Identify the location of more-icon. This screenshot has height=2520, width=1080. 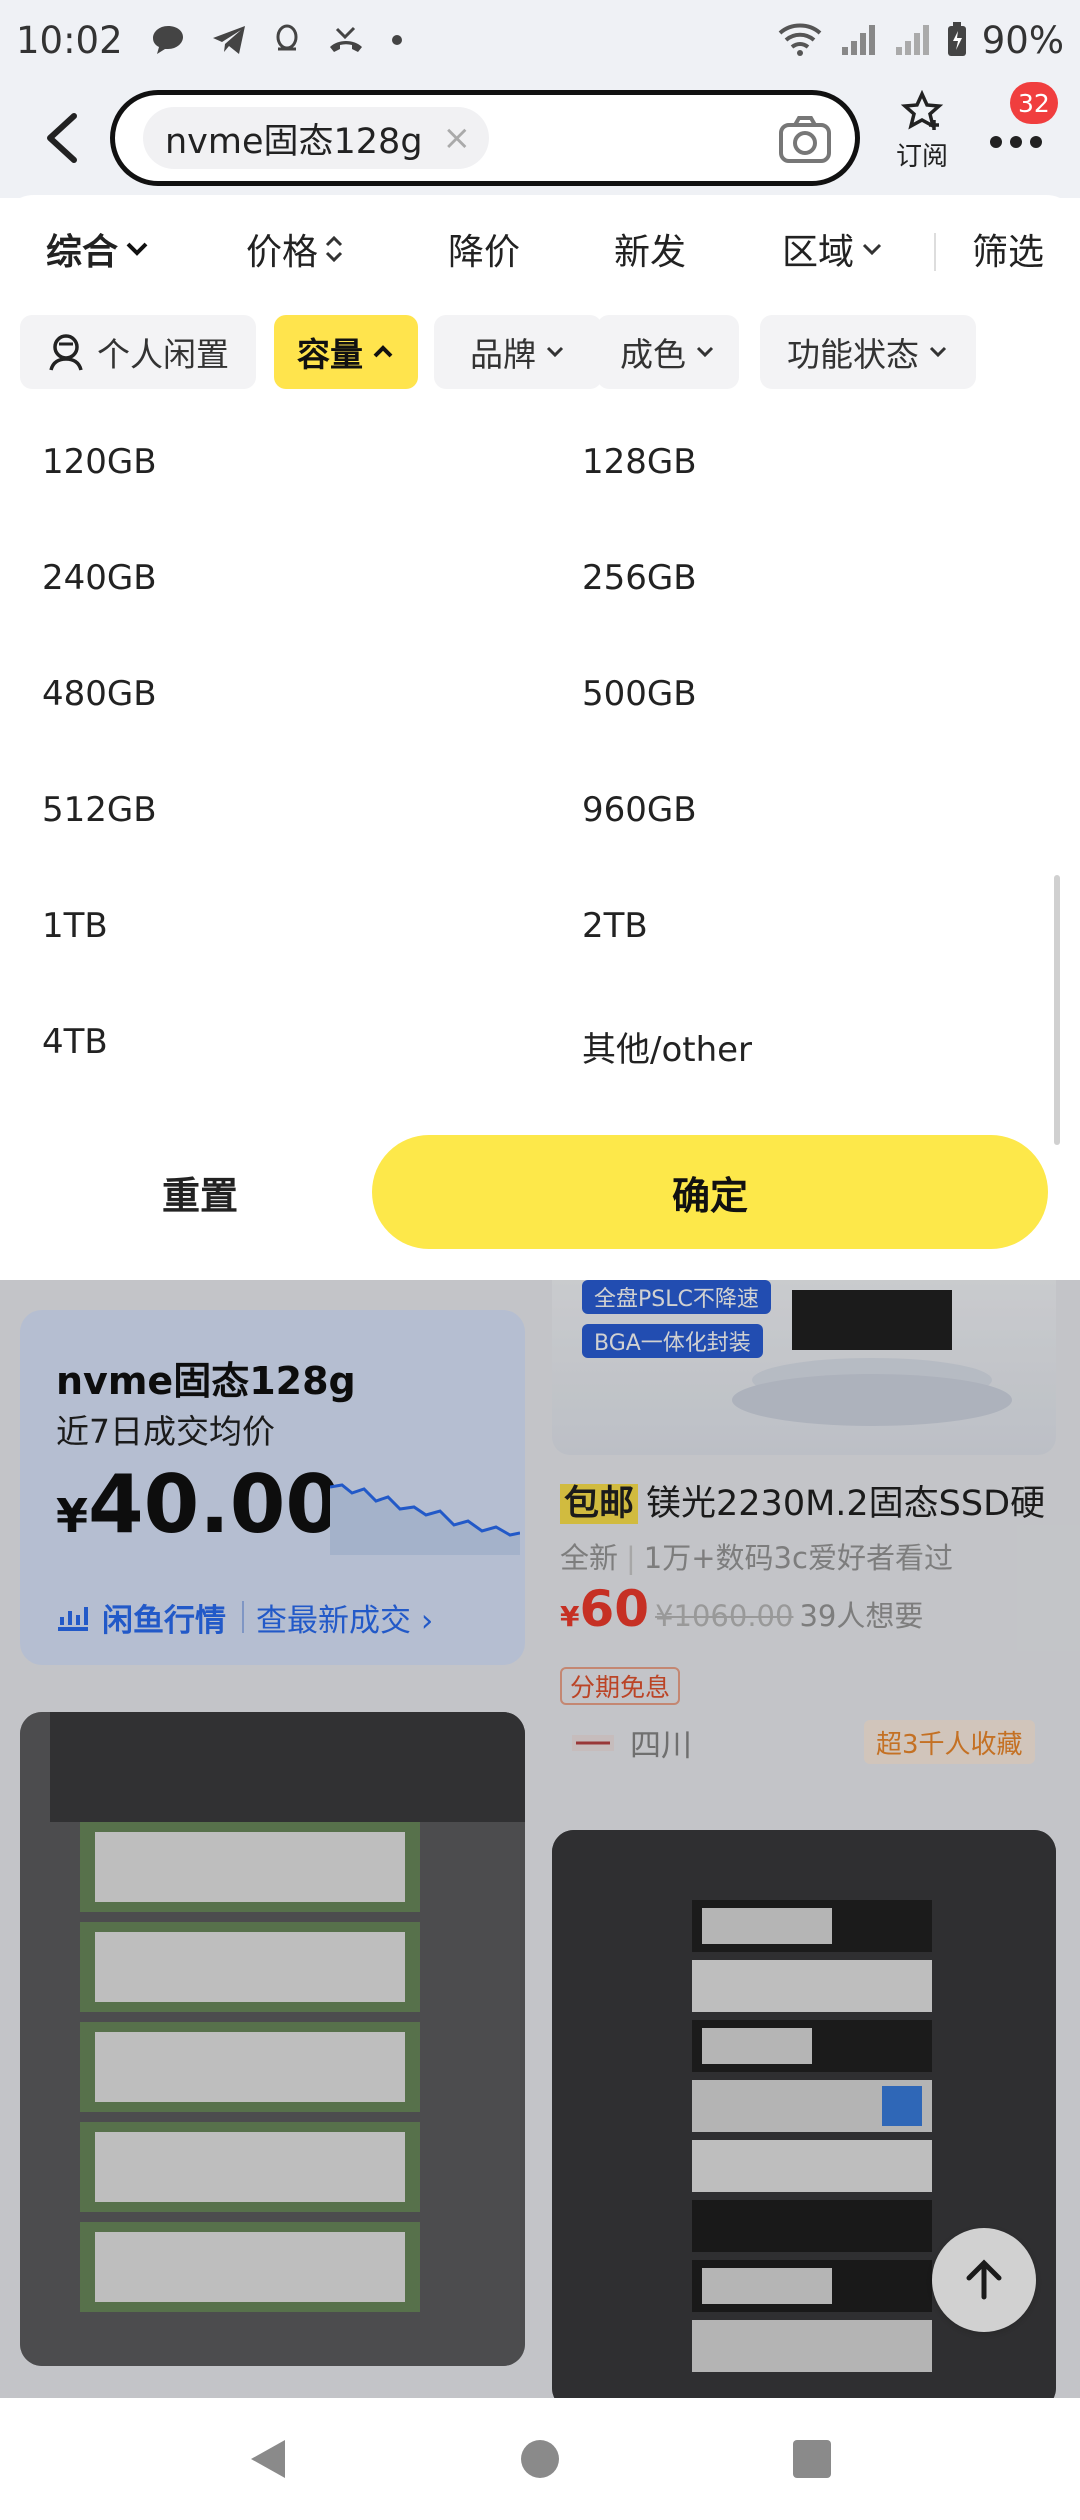
(1016, 142).